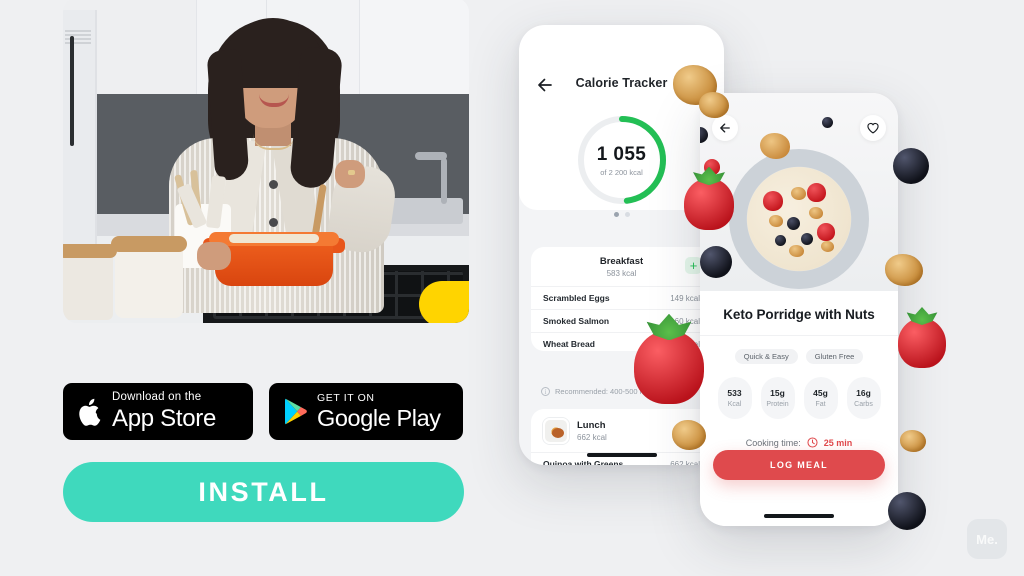 The image size is (1024, 576). I want to click on nutrition-value: 45g, so click(820, 393).